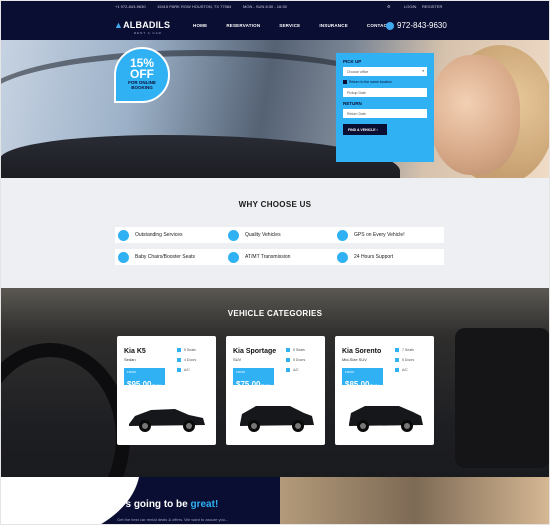 The height and width of the screenshot is (525, 550). What do you see at coordinates (333, 25) in the screenshot?
I see `nav-insurance: INSURANCE` at bounding box center [333, 25].